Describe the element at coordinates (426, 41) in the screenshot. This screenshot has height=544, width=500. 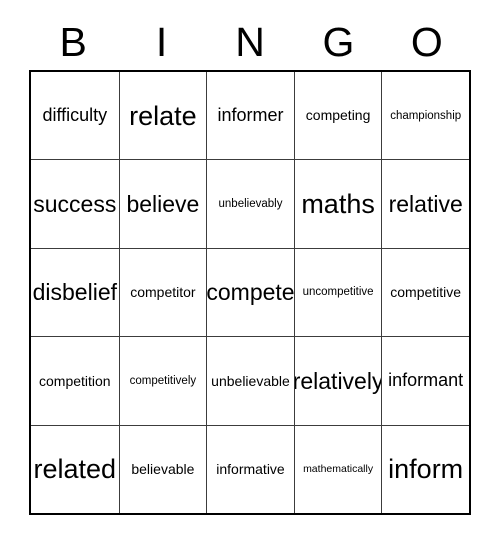
I see `header-letter-o: O` at that location.